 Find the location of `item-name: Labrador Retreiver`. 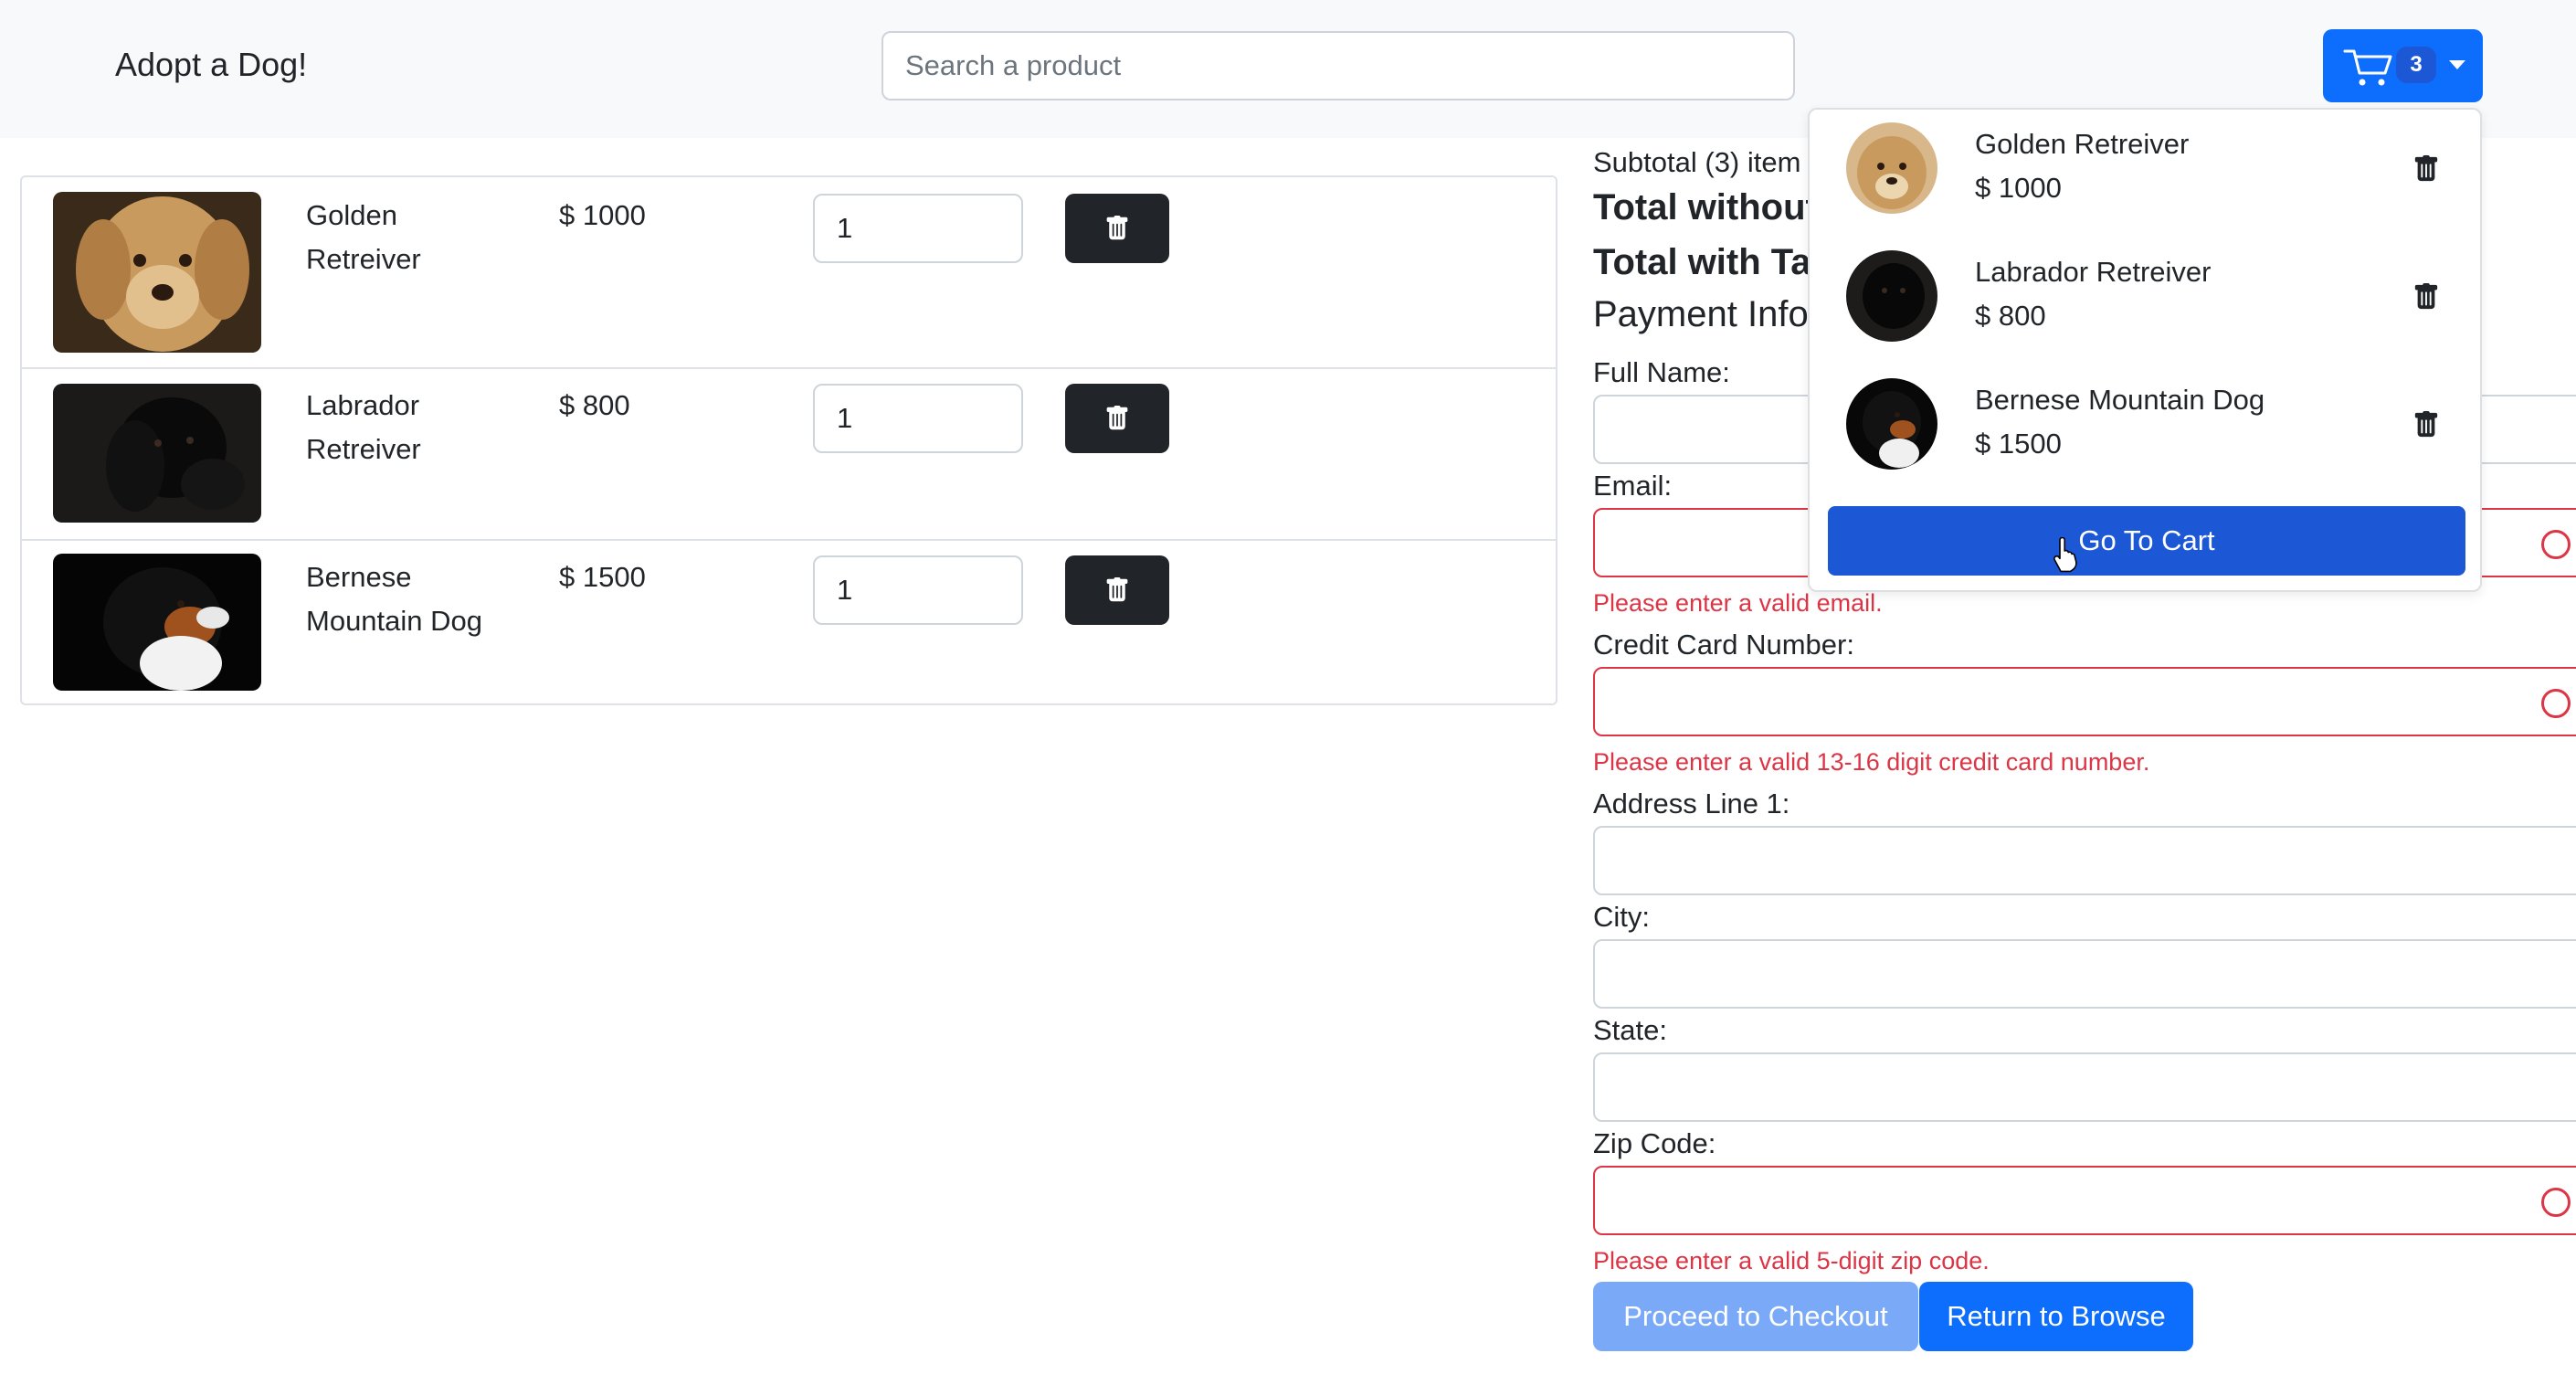

item-name: Labrador Retreiver is located at coordinates (363, 427).